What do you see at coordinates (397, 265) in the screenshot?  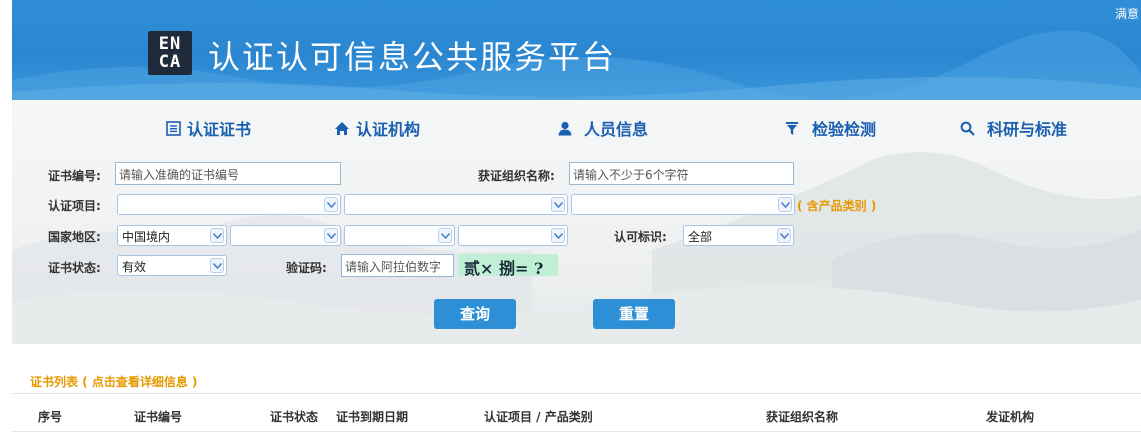 I see `captcha-input: 请输入阿拉伯数字` at bounding box center [397, 265].